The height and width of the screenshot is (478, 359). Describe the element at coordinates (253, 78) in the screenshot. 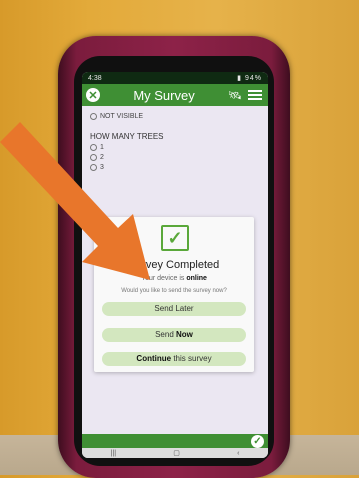

I see `battery-level: 94%` at that location.